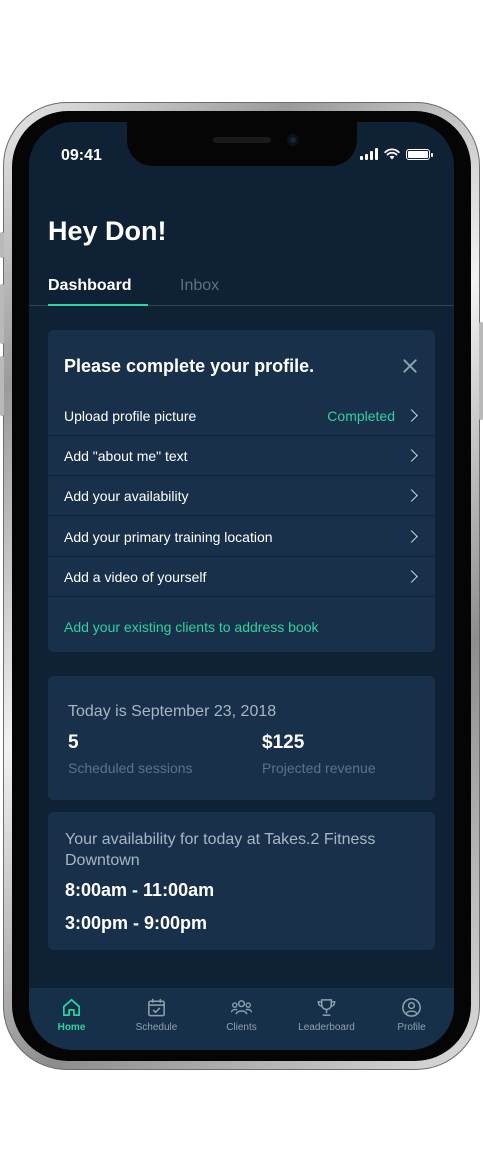  What do you see at coordinates (242, 140) in the screenshot?
I see `speaker-grille` at bounding box center [242, 140].